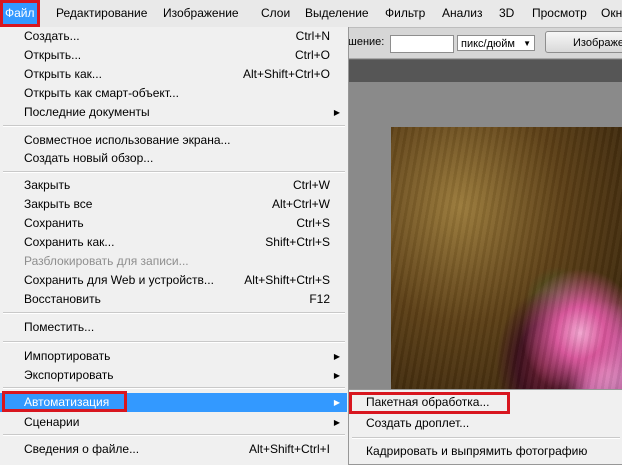 The image size is (622, 465). I want to click on menu-item-label: Сценарии, so click(52, 422).